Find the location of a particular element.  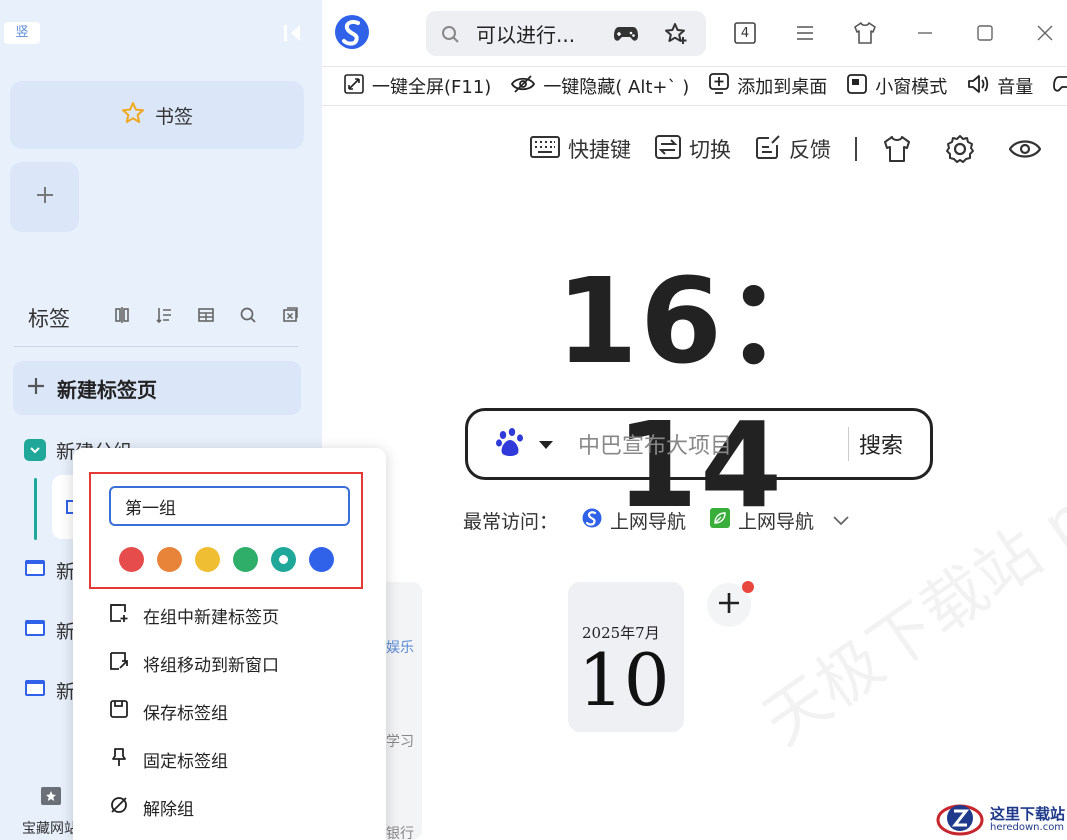

widget-category-text: 娱乐 is located at coordinates (400, 647).